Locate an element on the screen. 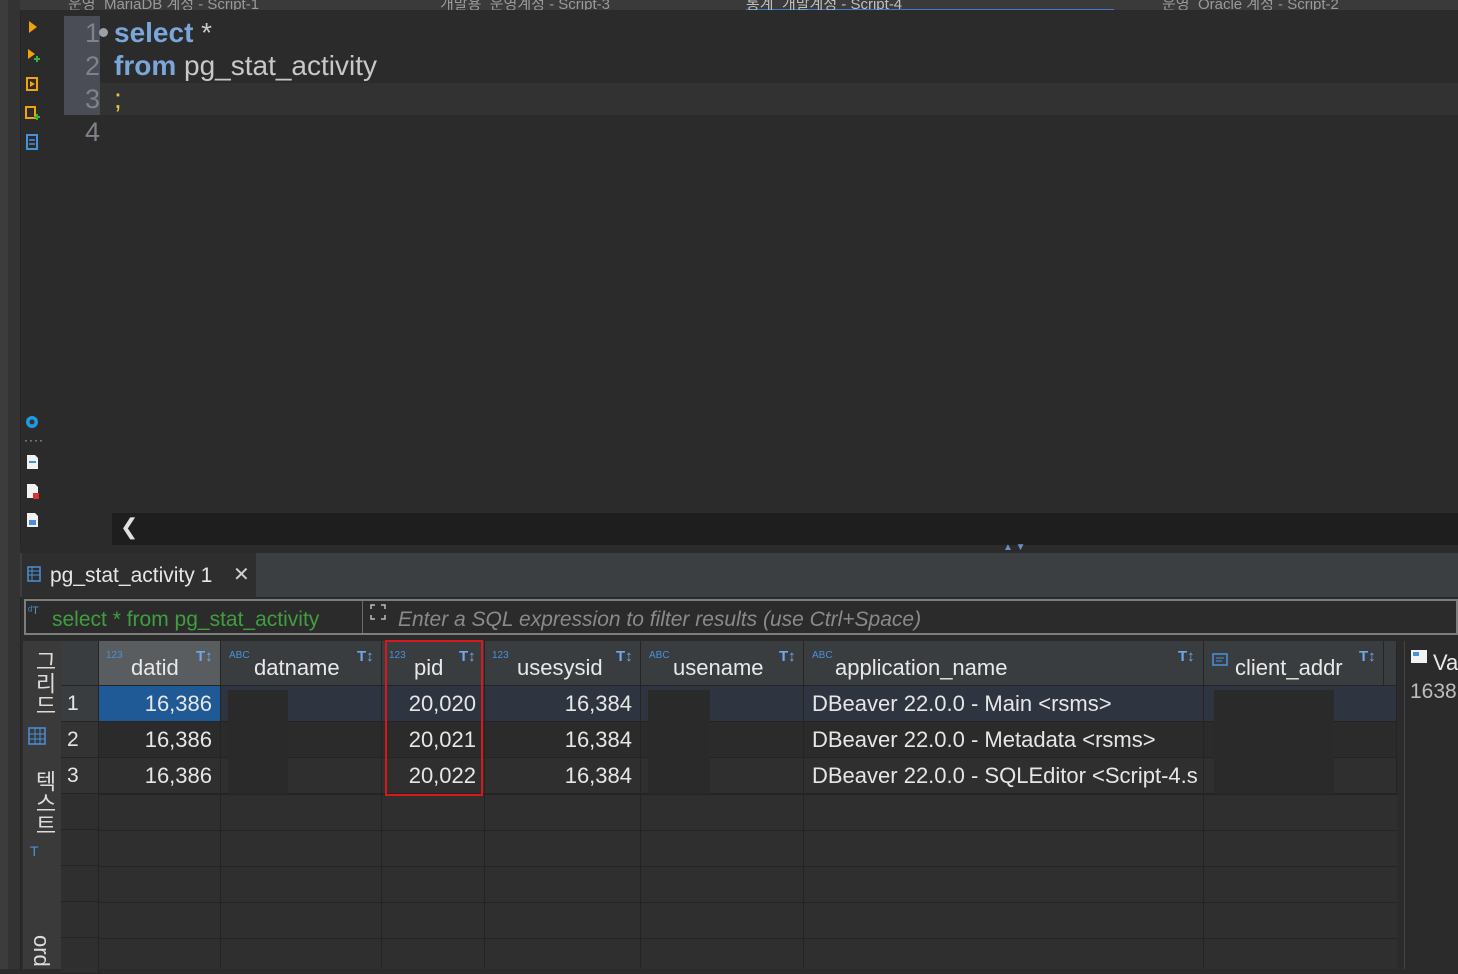  value-panel-title: Va is located at coordinates (1445, 662).